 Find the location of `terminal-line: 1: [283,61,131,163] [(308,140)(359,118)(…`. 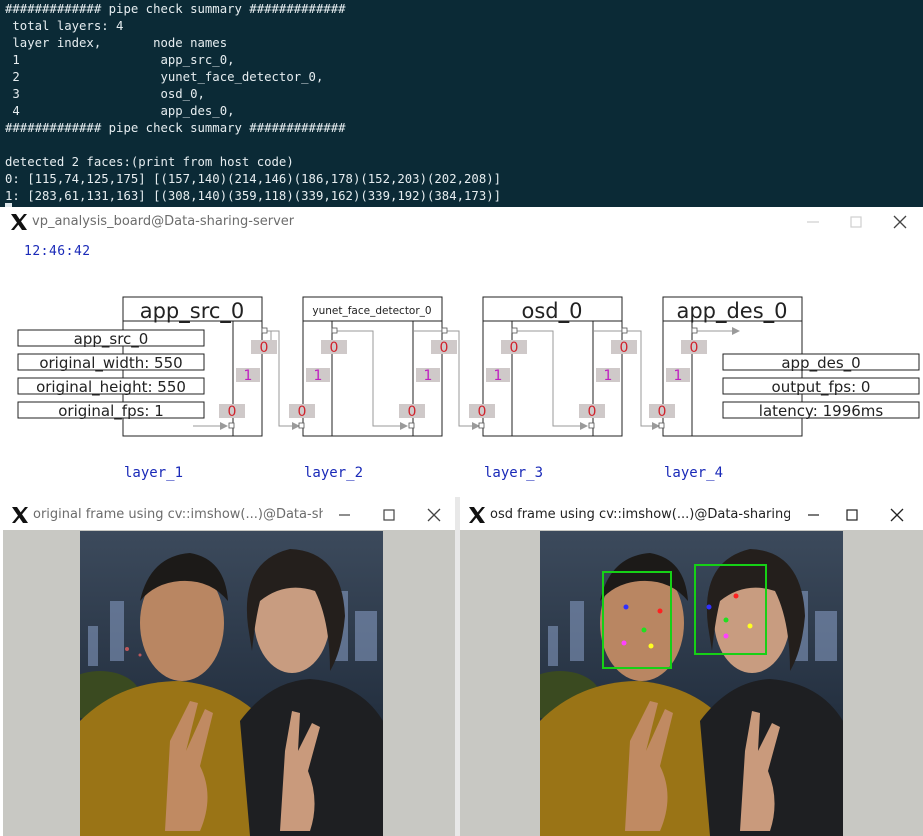

terminal-line: 1: [283,61,131,163] [(308,140)(359,118)(… is located at coordinates (253, 196).